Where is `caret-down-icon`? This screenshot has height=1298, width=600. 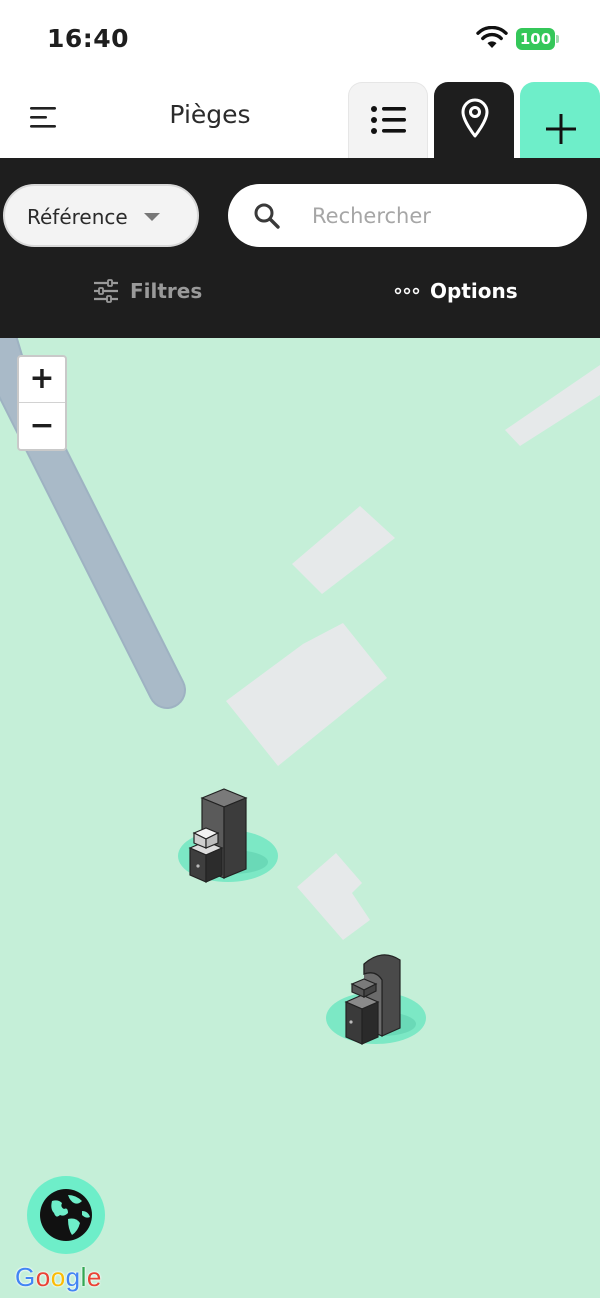 caret-down-icon is located at coordinates (152, 217).